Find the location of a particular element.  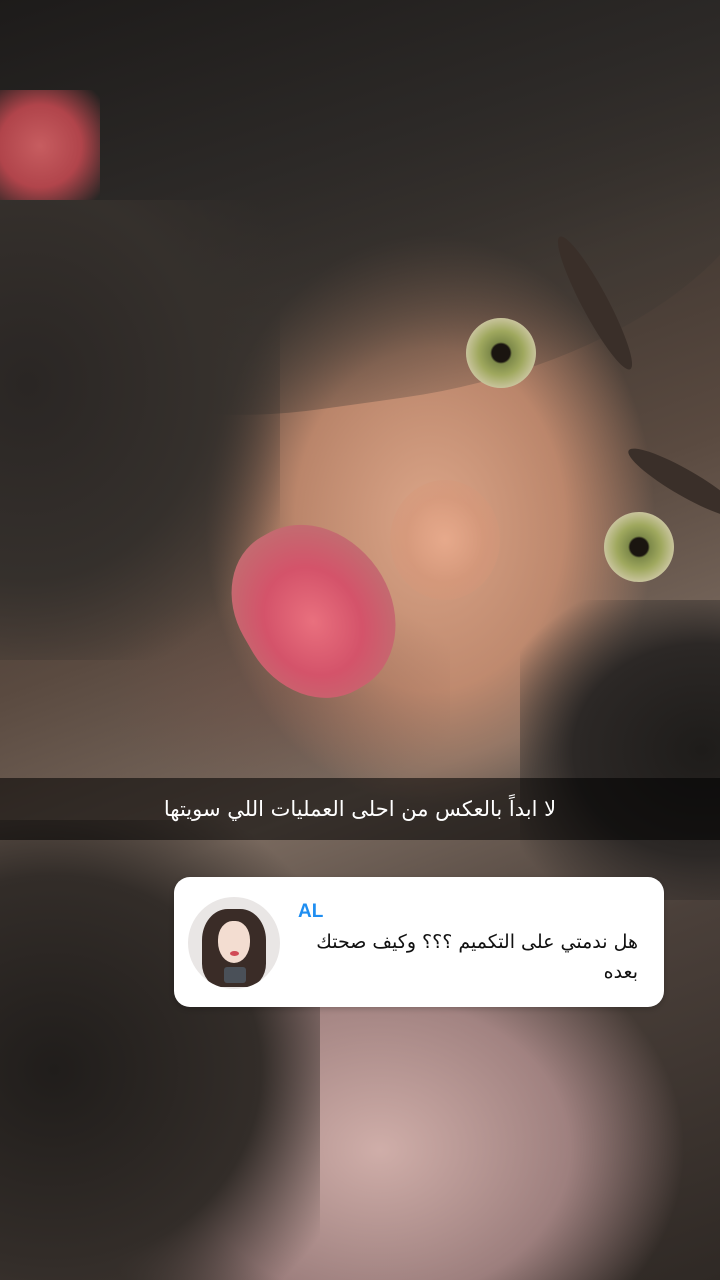

nose is located at coordinates (445, 540).